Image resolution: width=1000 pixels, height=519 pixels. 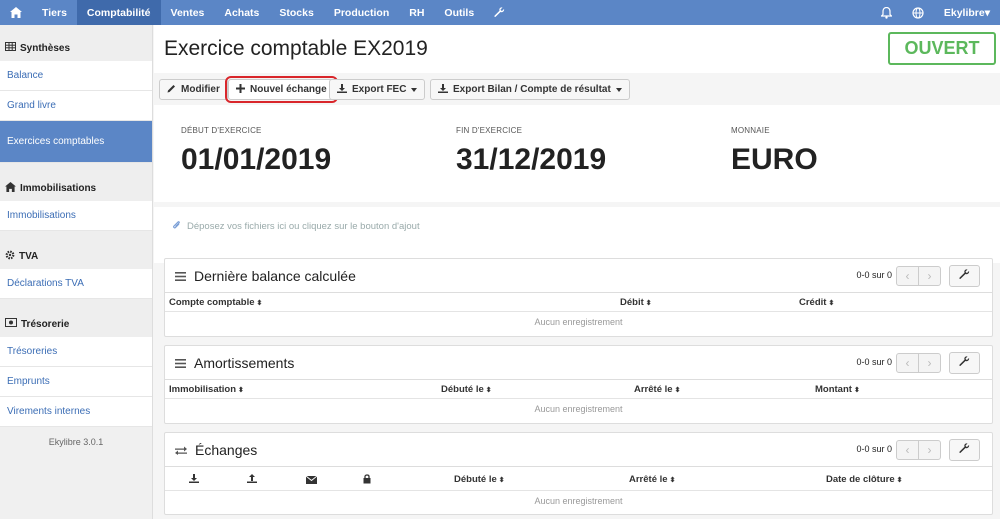 What do you see at coordinates (874, 362) in the screenshot?
I see `pagination-info: 0-0 sur 0` at bounding box center [874, 362].